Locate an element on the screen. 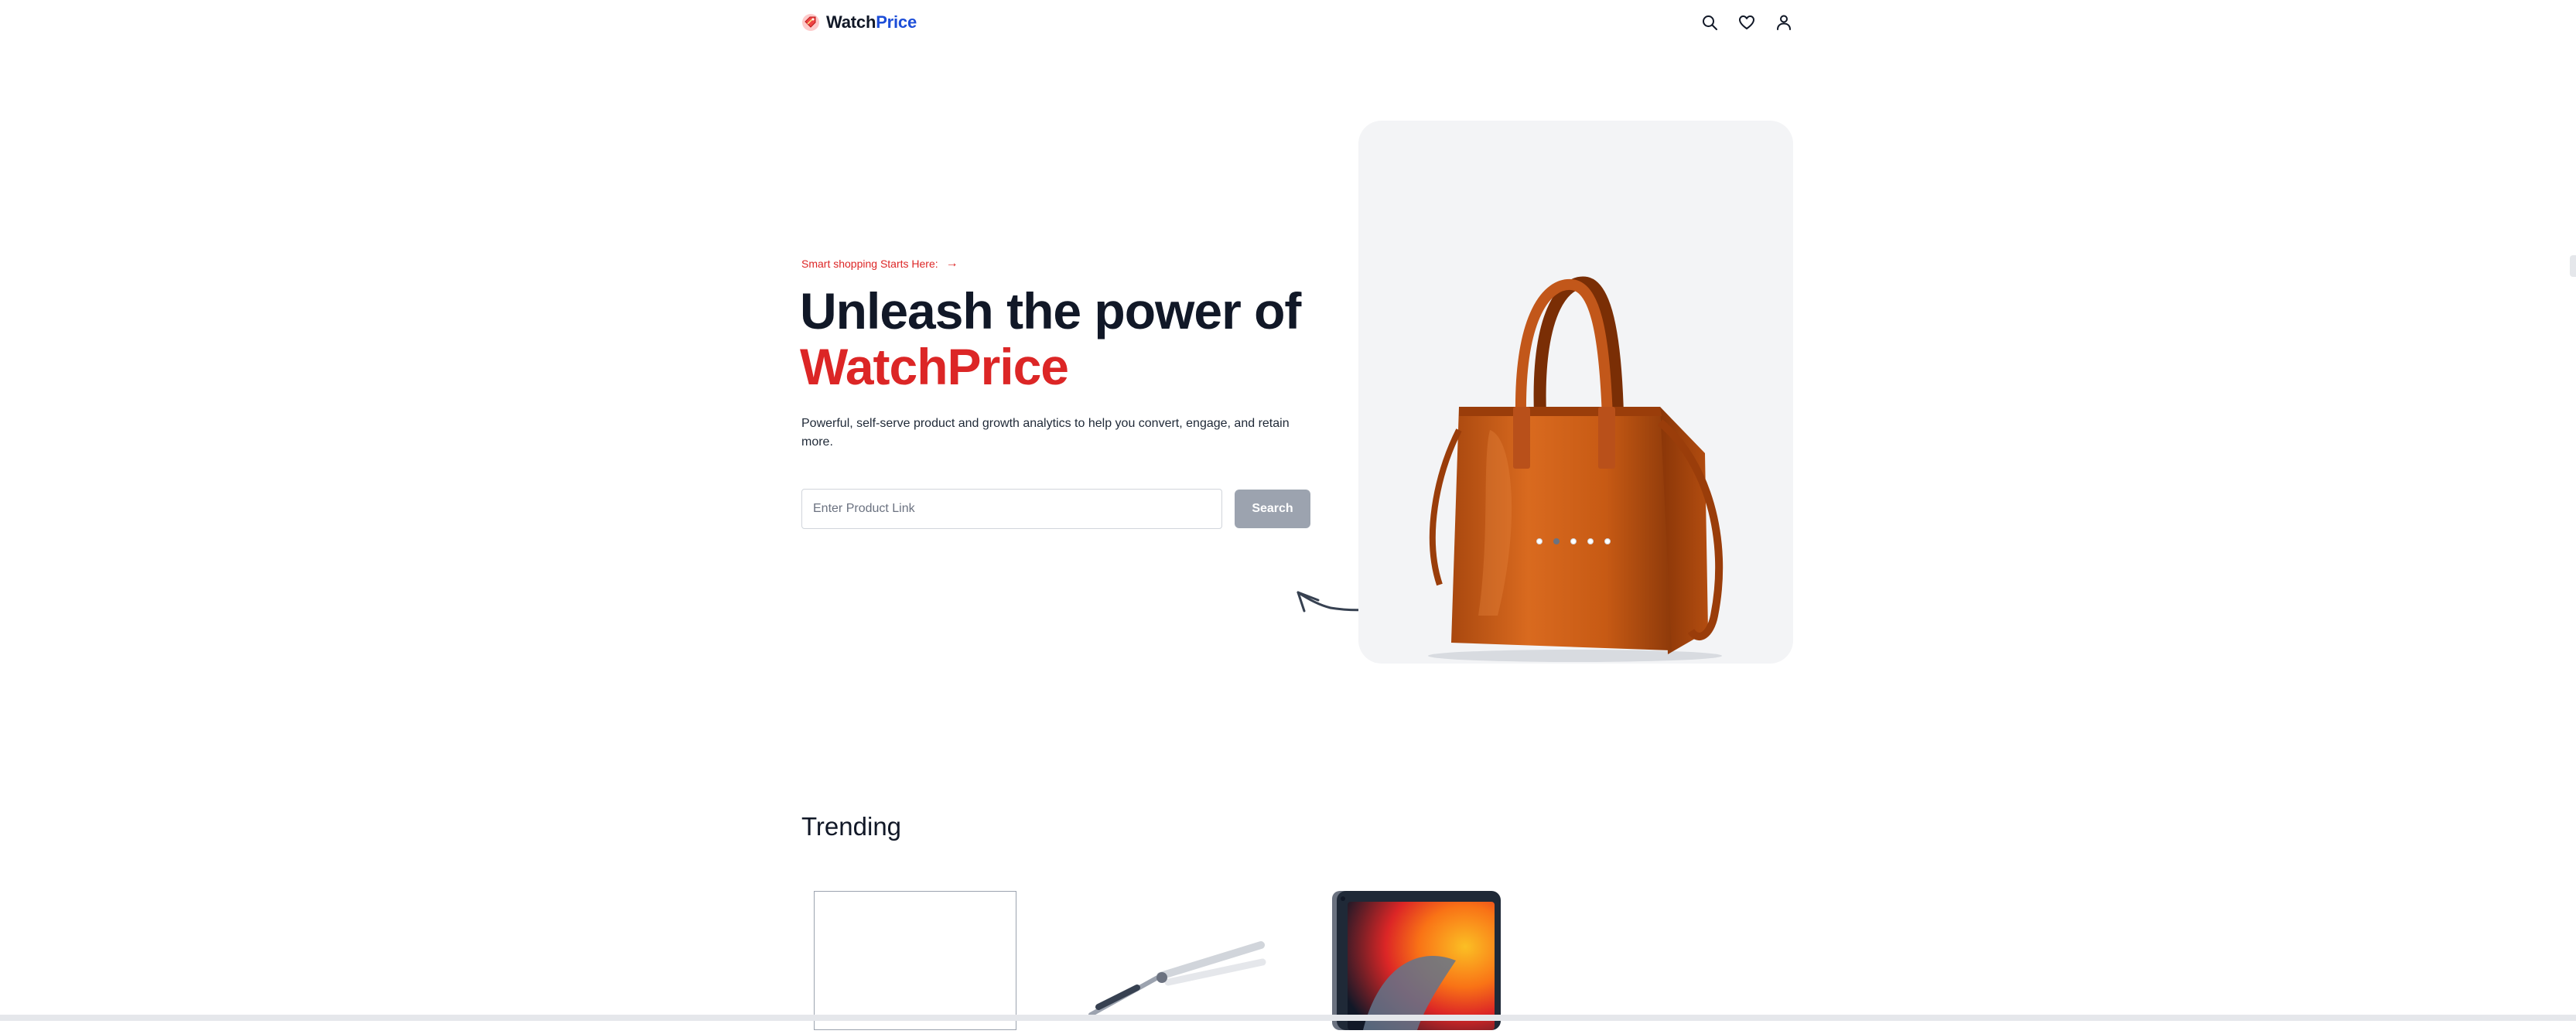 This screenshot has width=2576, height=1034. hero-title: Unleash the power of WatchPrice is located at coordinates (1050, 338).